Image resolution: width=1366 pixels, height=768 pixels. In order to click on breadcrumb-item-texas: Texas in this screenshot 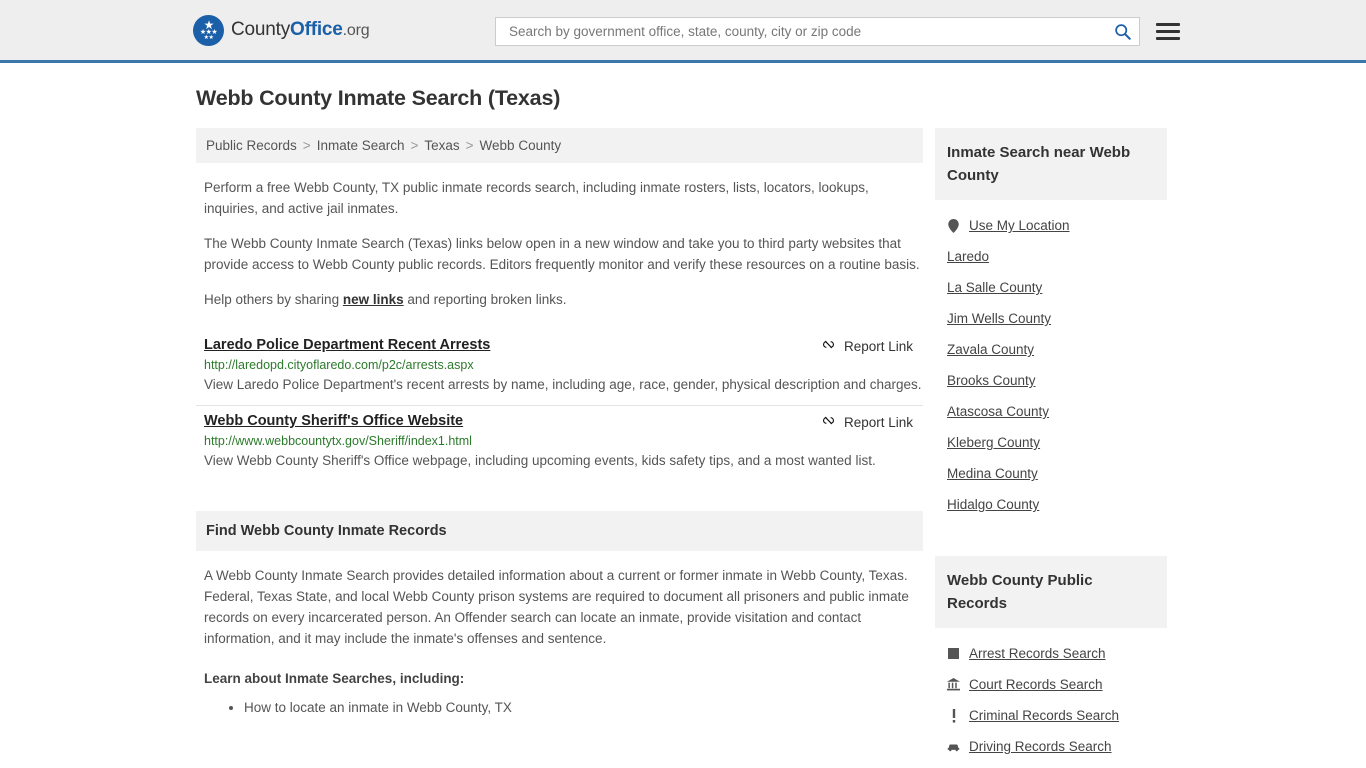, I will do `click(441, 145)`.